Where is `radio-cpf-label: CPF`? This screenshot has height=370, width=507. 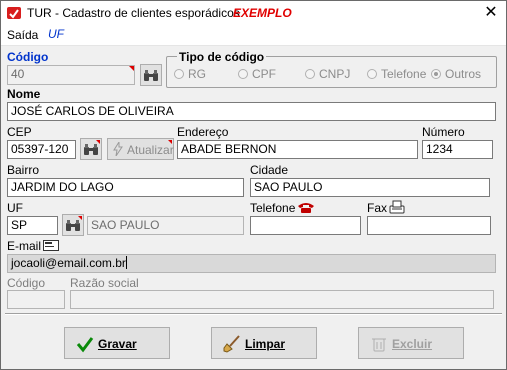
radio-cpf-label: CPF is located at coordinates (264, 74).